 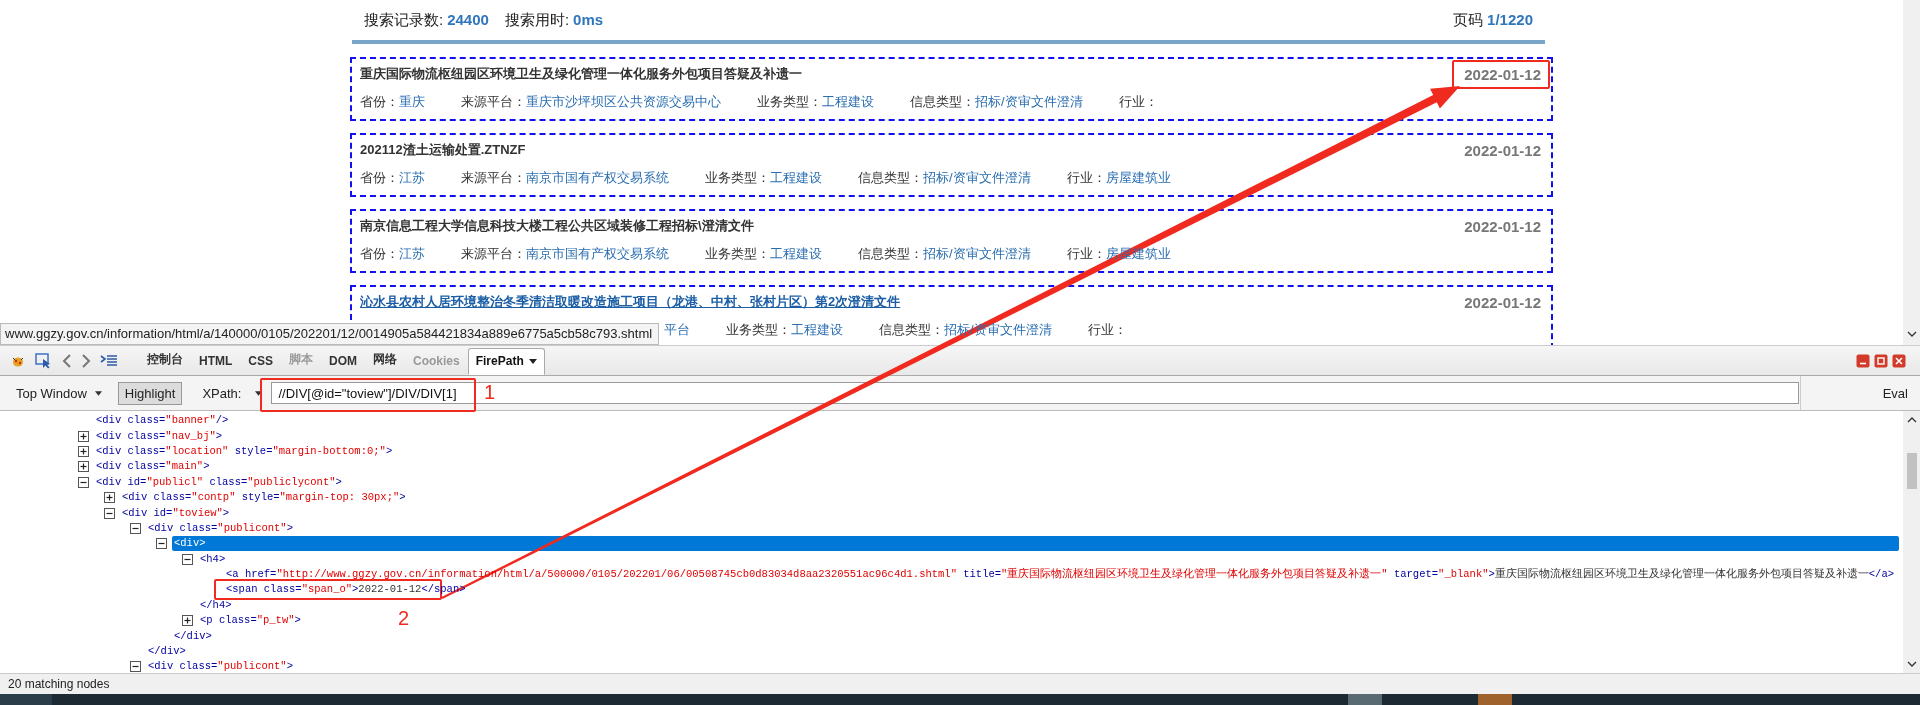 I want to click on code-line: <div id="publicl" class="publiclycont">, so click(x=219, y=482).